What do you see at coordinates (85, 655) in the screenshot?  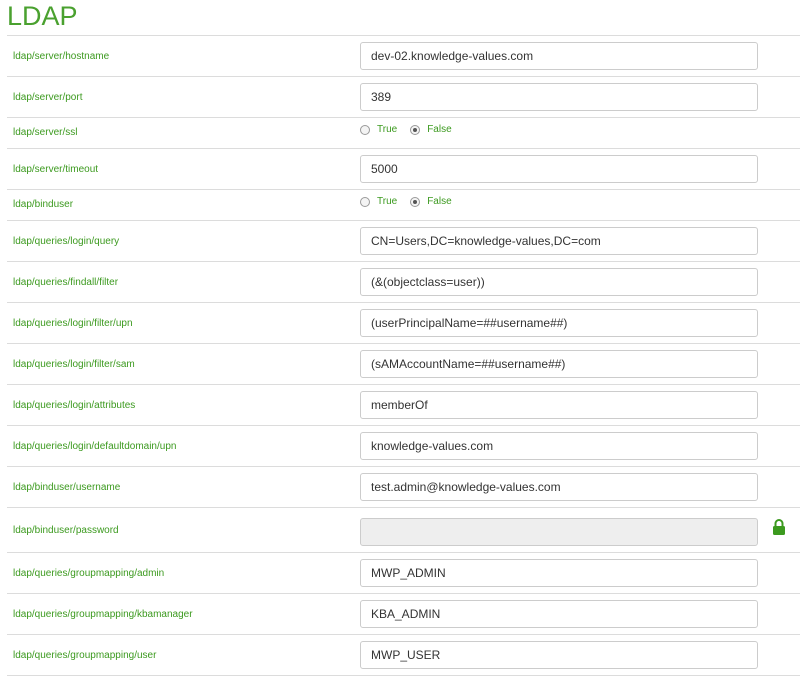 I see `setting-label: ldap/queries/groupmapping/user` at bounding box center [85, 655].